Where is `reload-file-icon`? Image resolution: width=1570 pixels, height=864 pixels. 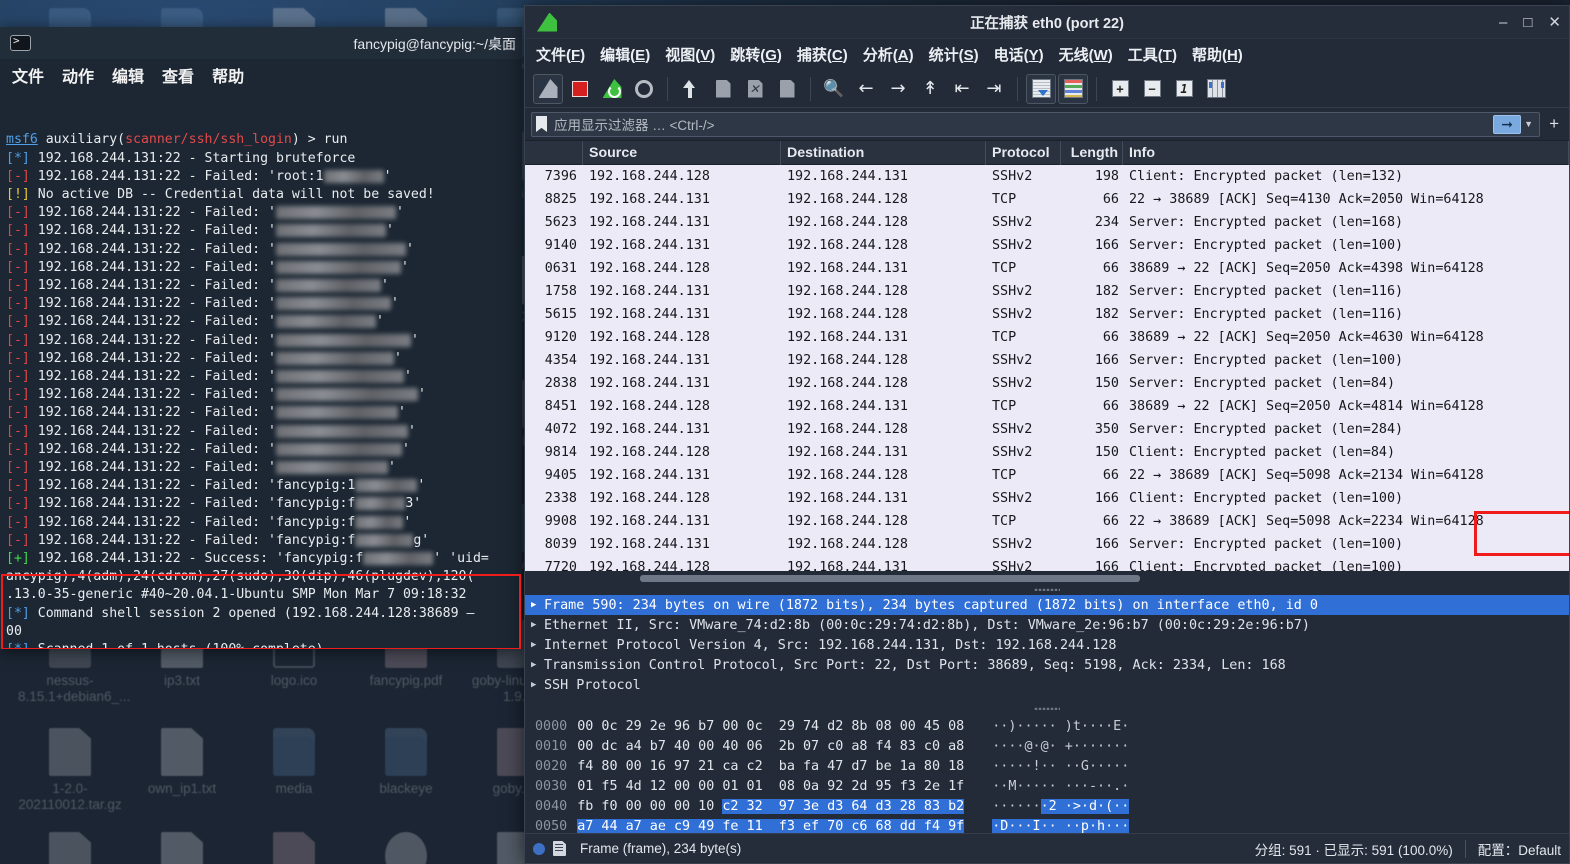 reload-file-icon is located at coordinates (787, 89).